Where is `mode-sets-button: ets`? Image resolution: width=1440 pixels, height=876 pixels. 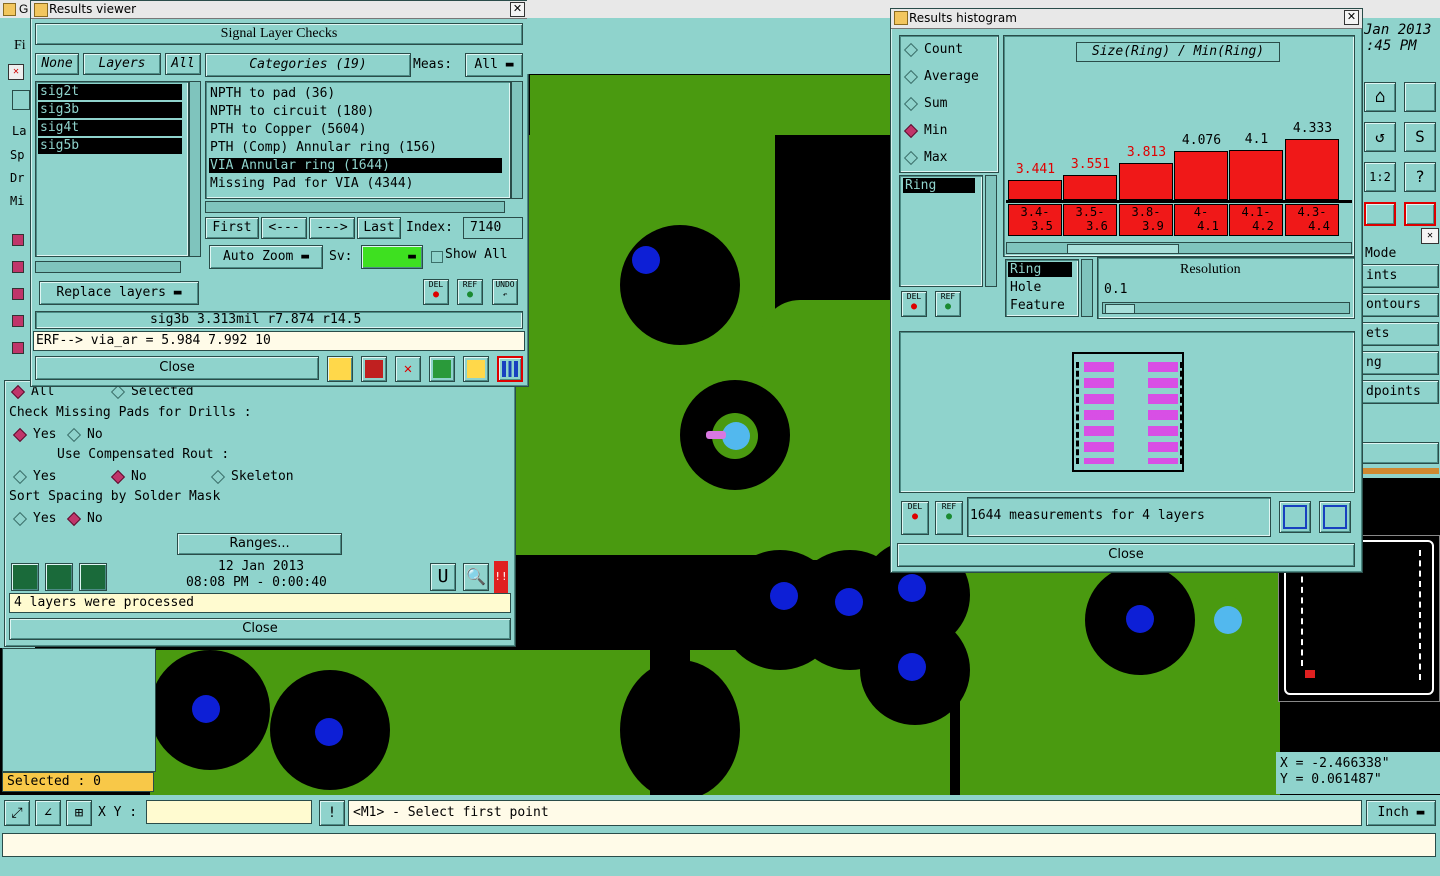 mode-sets-button: ets is located at coordinates (1400, 334).